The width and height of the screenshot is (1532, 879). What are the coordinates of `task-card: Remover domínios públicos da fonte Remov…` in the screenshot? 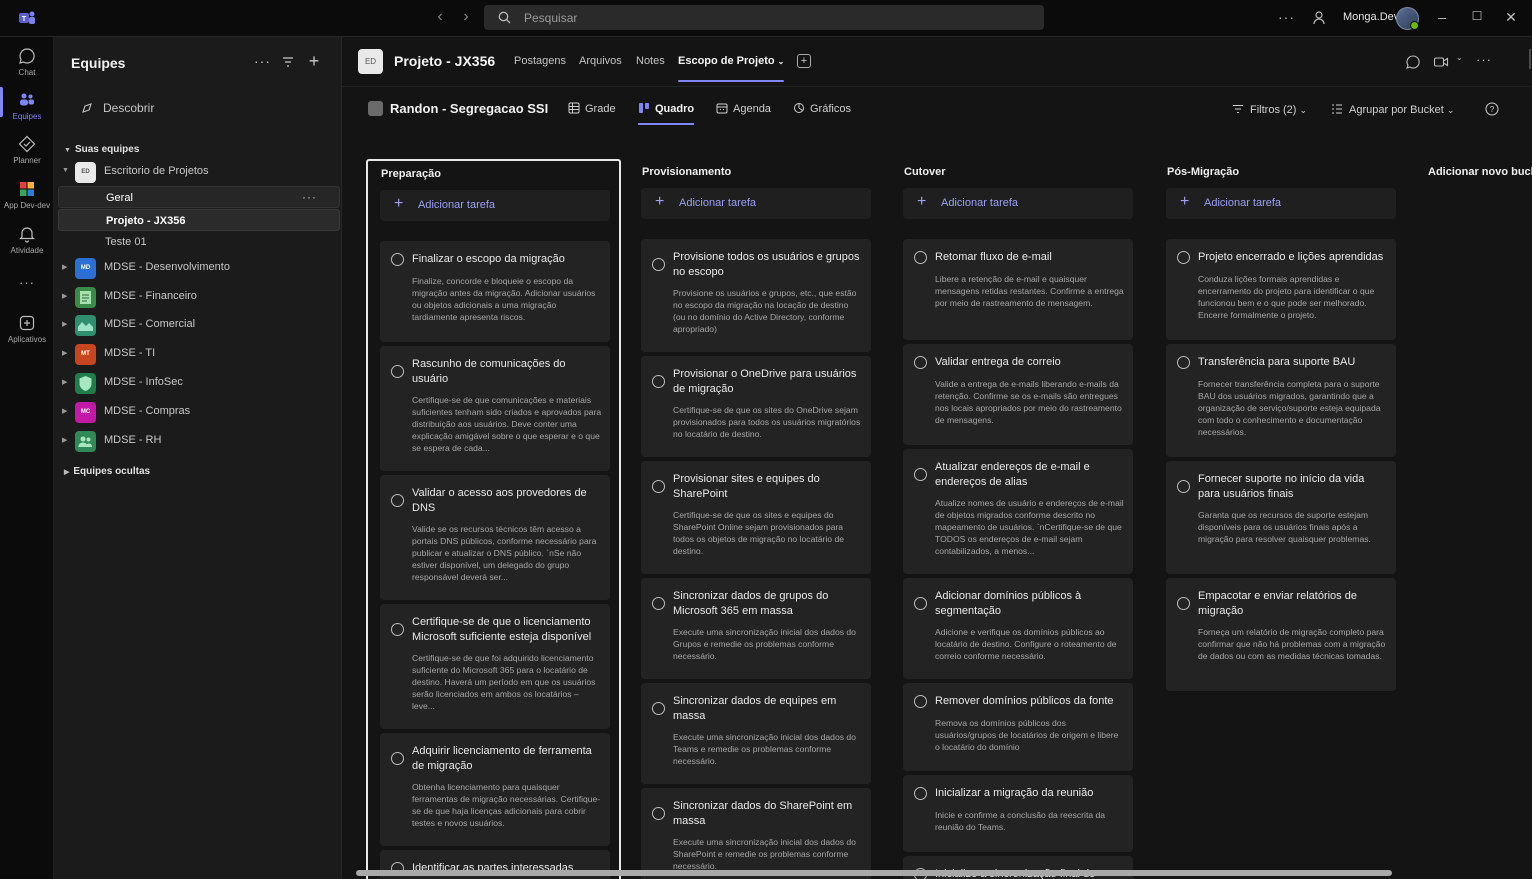 It's located at (1018, 727).